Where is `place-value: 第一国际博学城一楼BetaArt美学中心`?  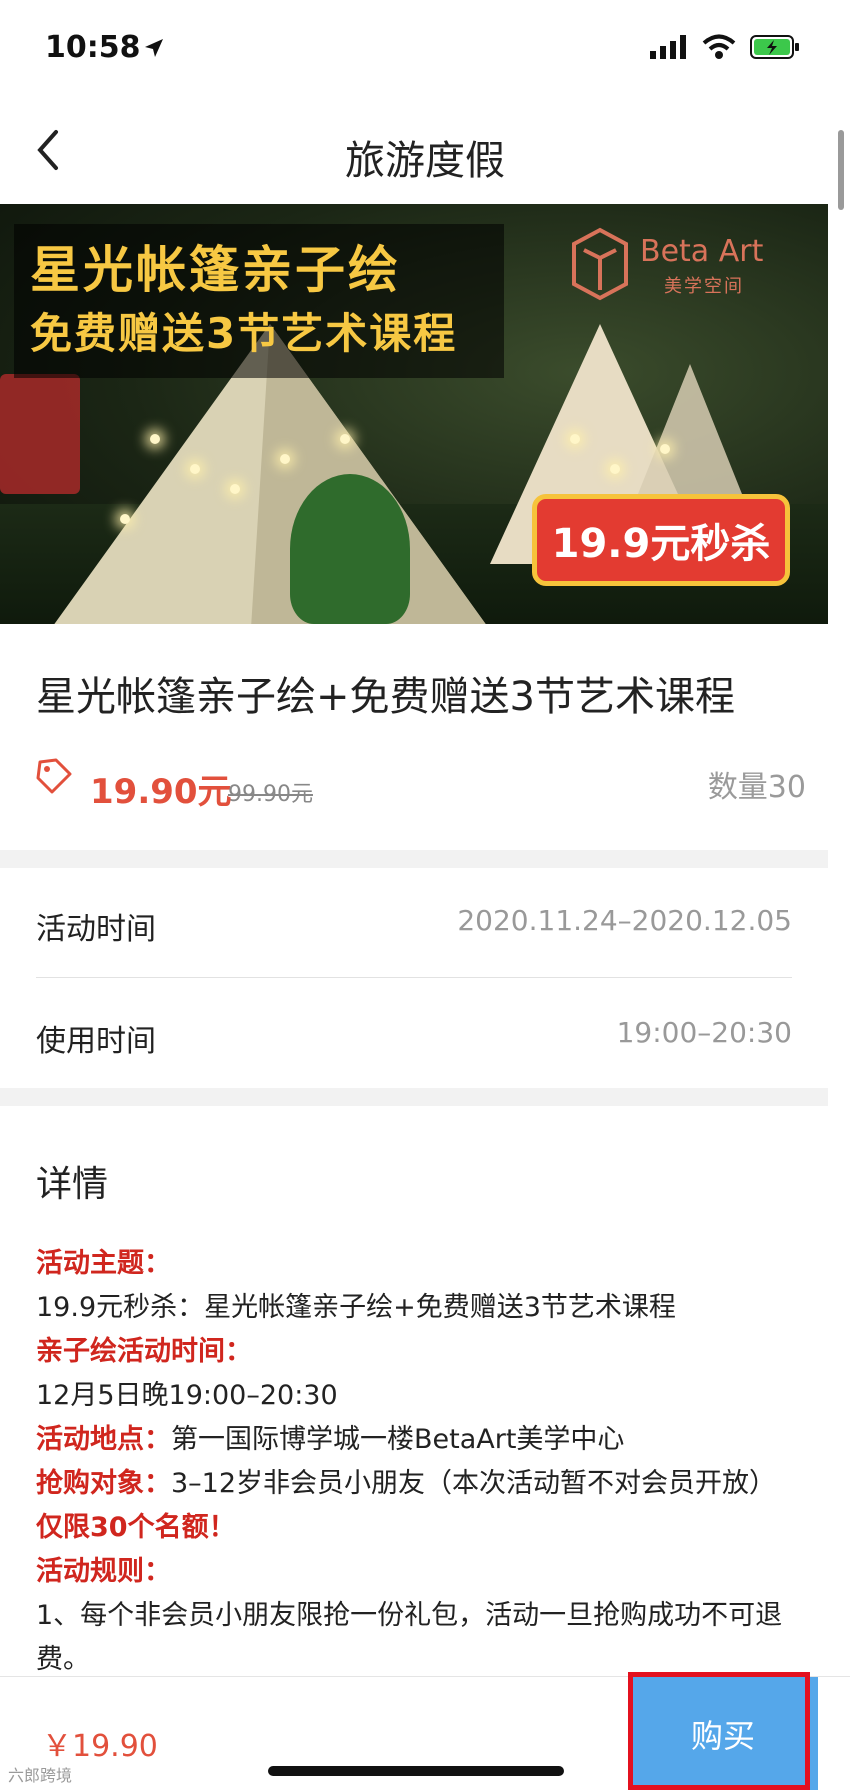 place-value: 第一国际博学城一楼BetaArt美学中心 is located at coordinates (398, 1439).